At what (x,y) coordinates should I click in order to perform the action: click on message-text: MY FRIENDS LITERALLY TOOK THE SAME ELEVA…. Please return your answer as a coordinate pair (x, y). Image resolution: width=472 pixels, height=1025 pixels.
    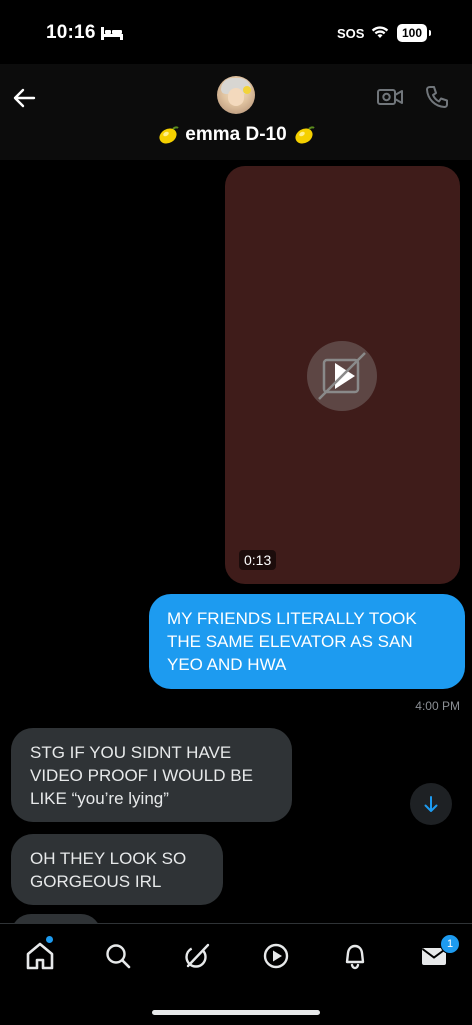
    Looking at the image, I should click on (292, 641).